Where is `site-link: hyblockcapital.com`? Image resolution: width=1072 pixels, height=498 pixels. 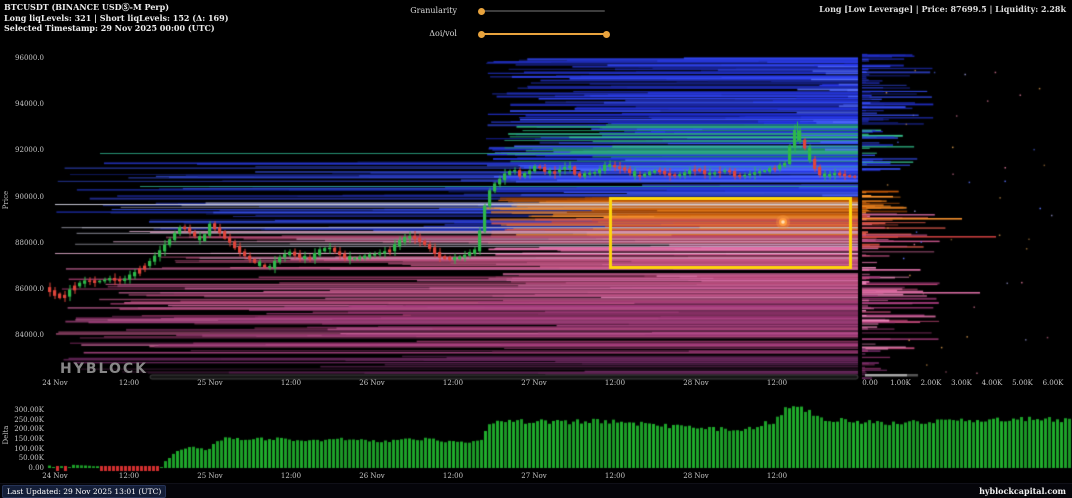 site-link: hyblockcapital.com is located at coordinates (1022, 491).